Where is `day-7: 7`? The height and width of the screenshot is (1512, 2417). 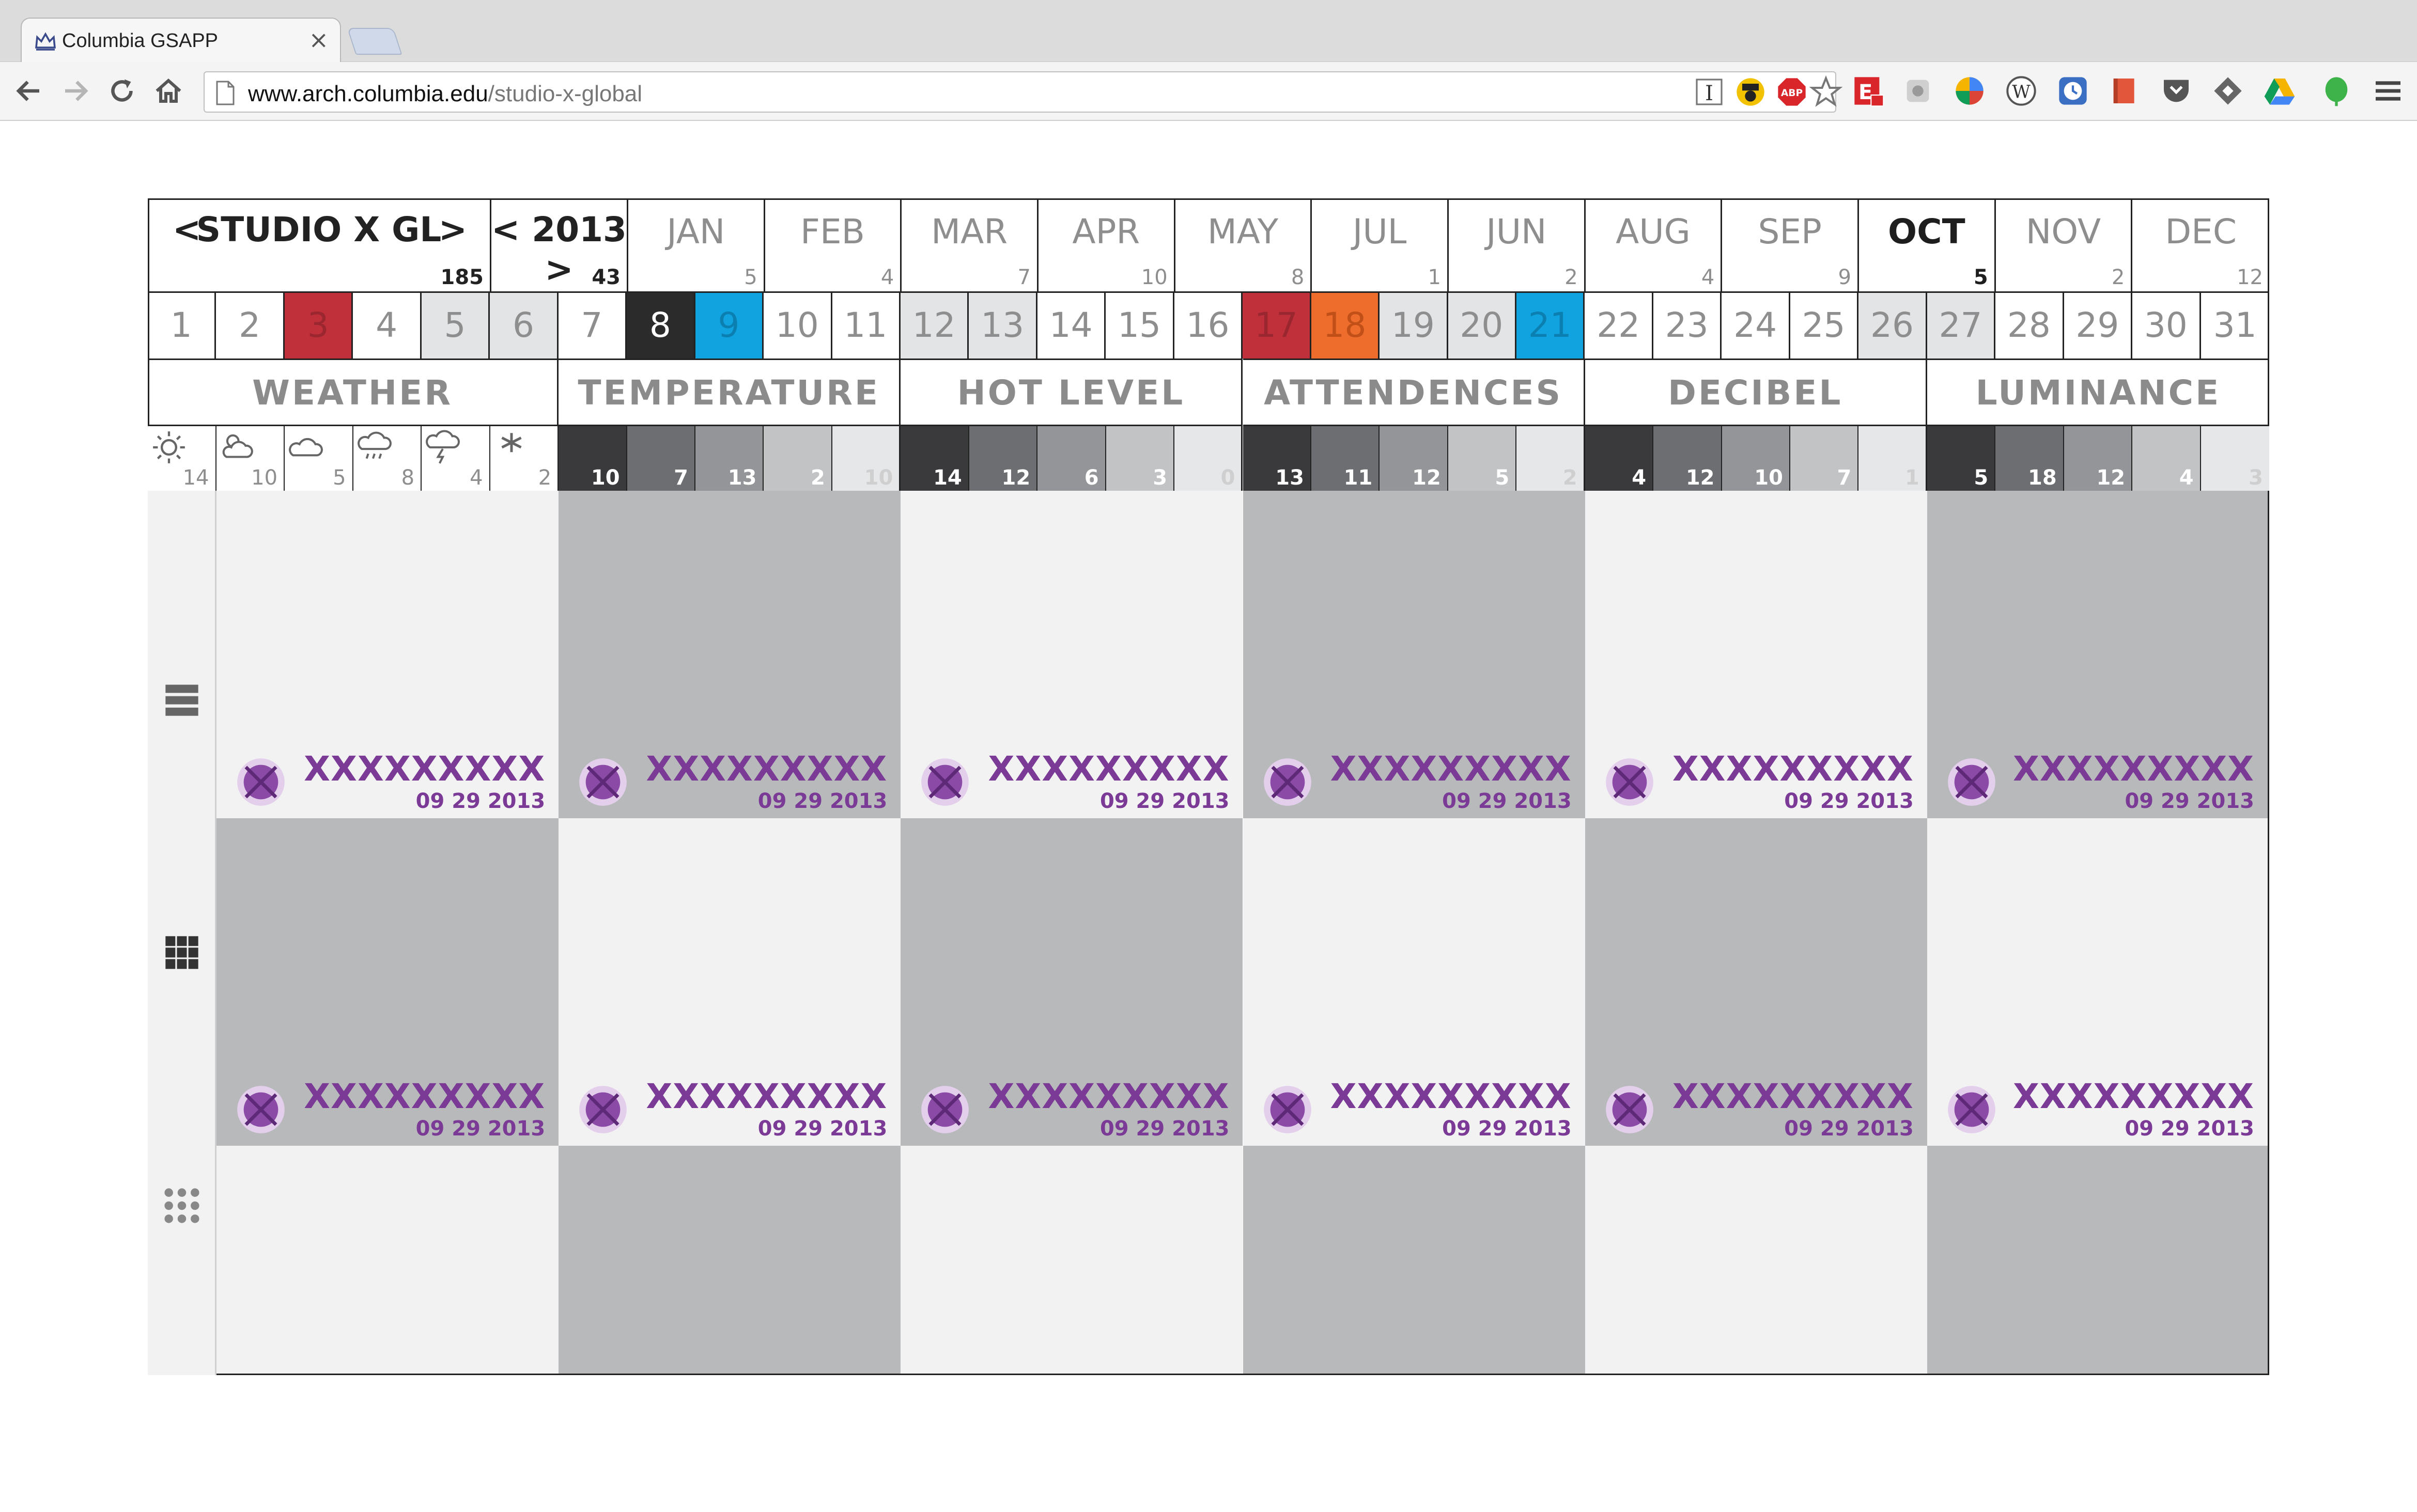 day-7: 7 is located at coordinates (592, 325).